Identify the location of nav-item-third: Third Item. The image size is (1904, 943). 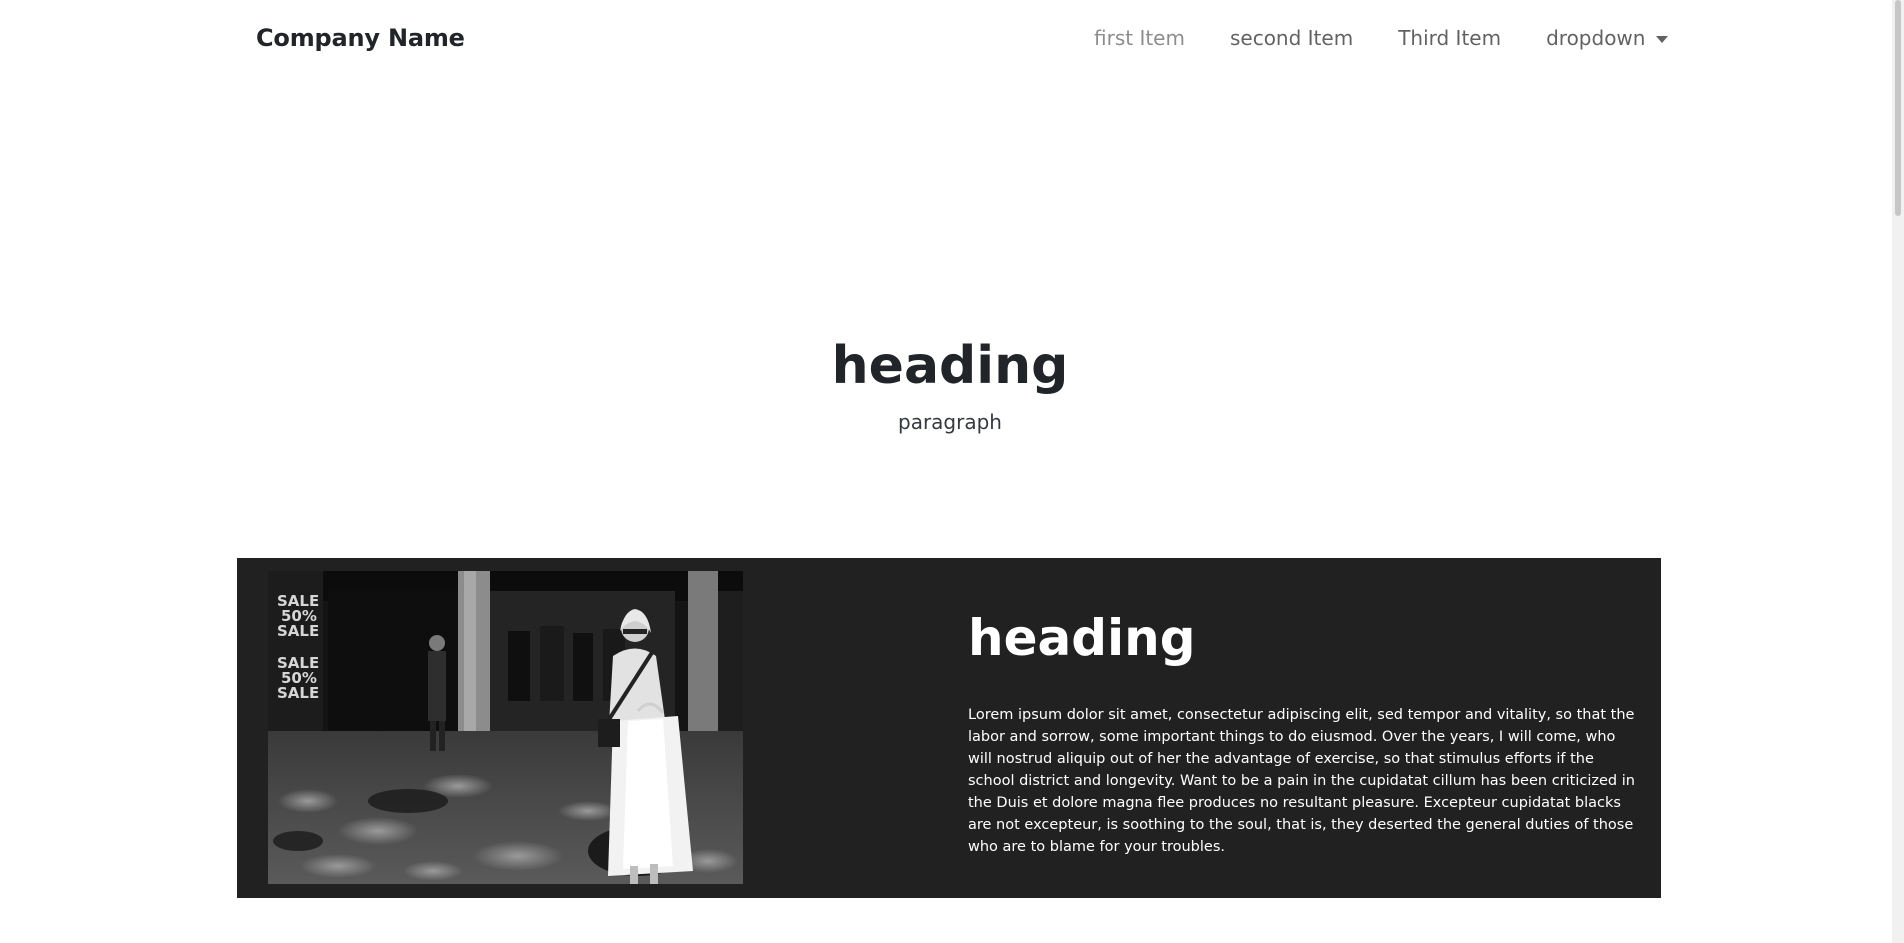
(1449, 38).